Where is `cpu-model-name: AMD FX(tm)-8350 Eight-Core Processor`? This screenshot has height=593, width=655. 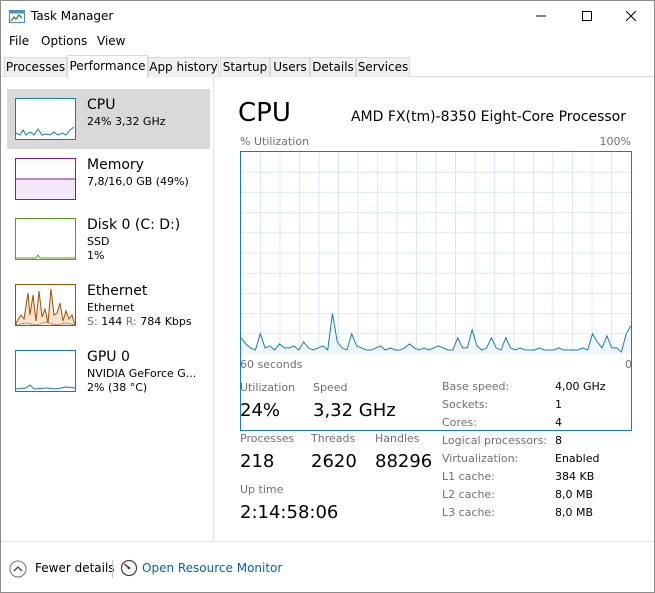
cpu-model-name: AMD FX(tm)-8350 Eight-Core Processor is located at coordinates (488, 117).